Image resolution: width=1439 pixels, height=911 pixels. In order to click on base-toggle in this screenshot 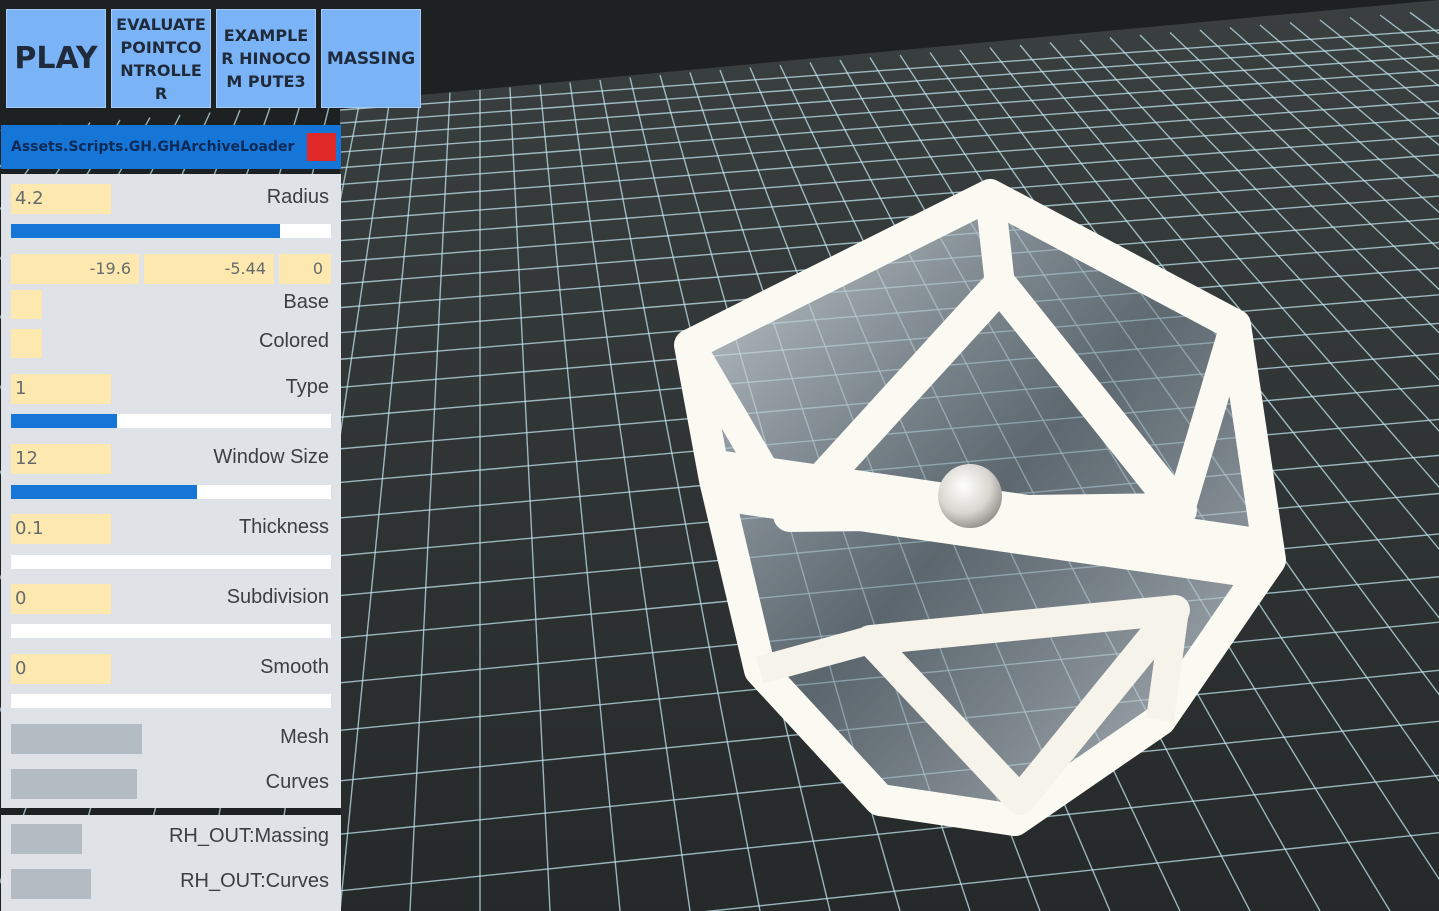, I will do `click(26, 304)`.